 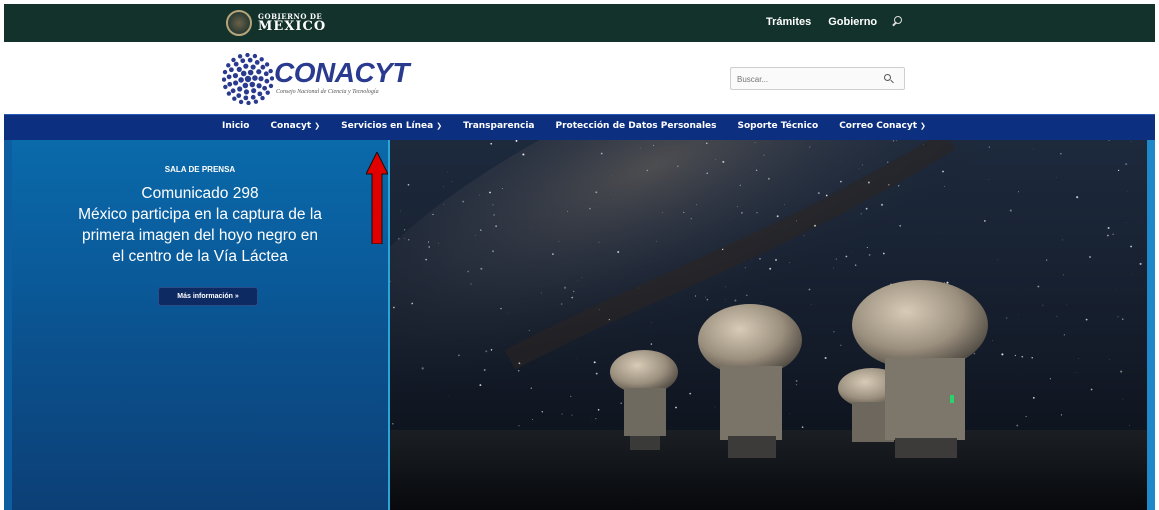 I want to click on nav-item-proteccion-datos: Protección de Datos Personales, so click(x=636, y=126).